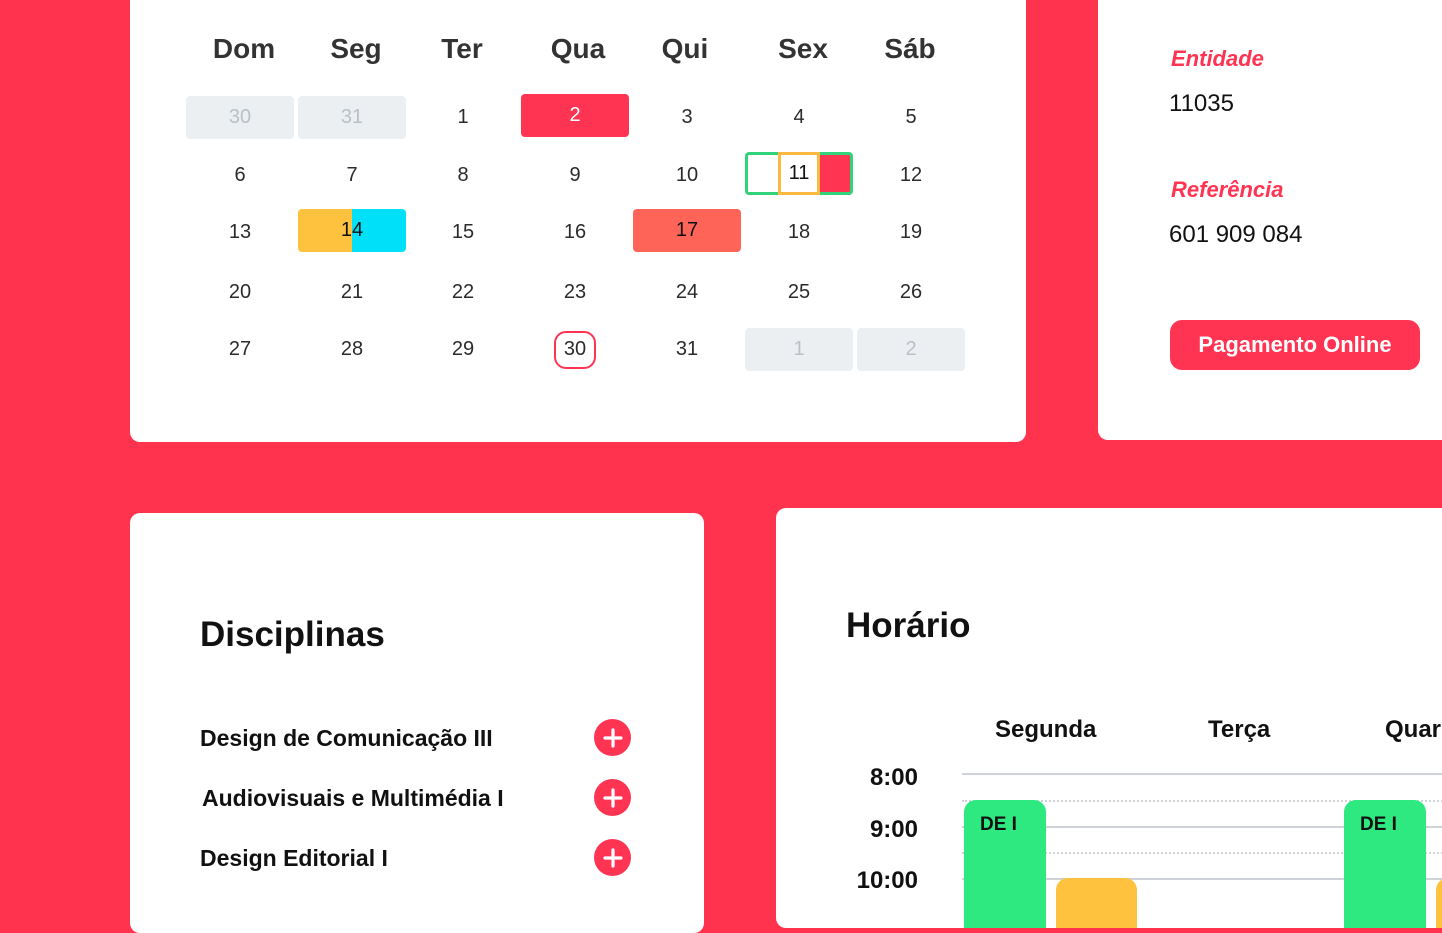  I want to click on entity-value: 11035, so click(1201, 103).